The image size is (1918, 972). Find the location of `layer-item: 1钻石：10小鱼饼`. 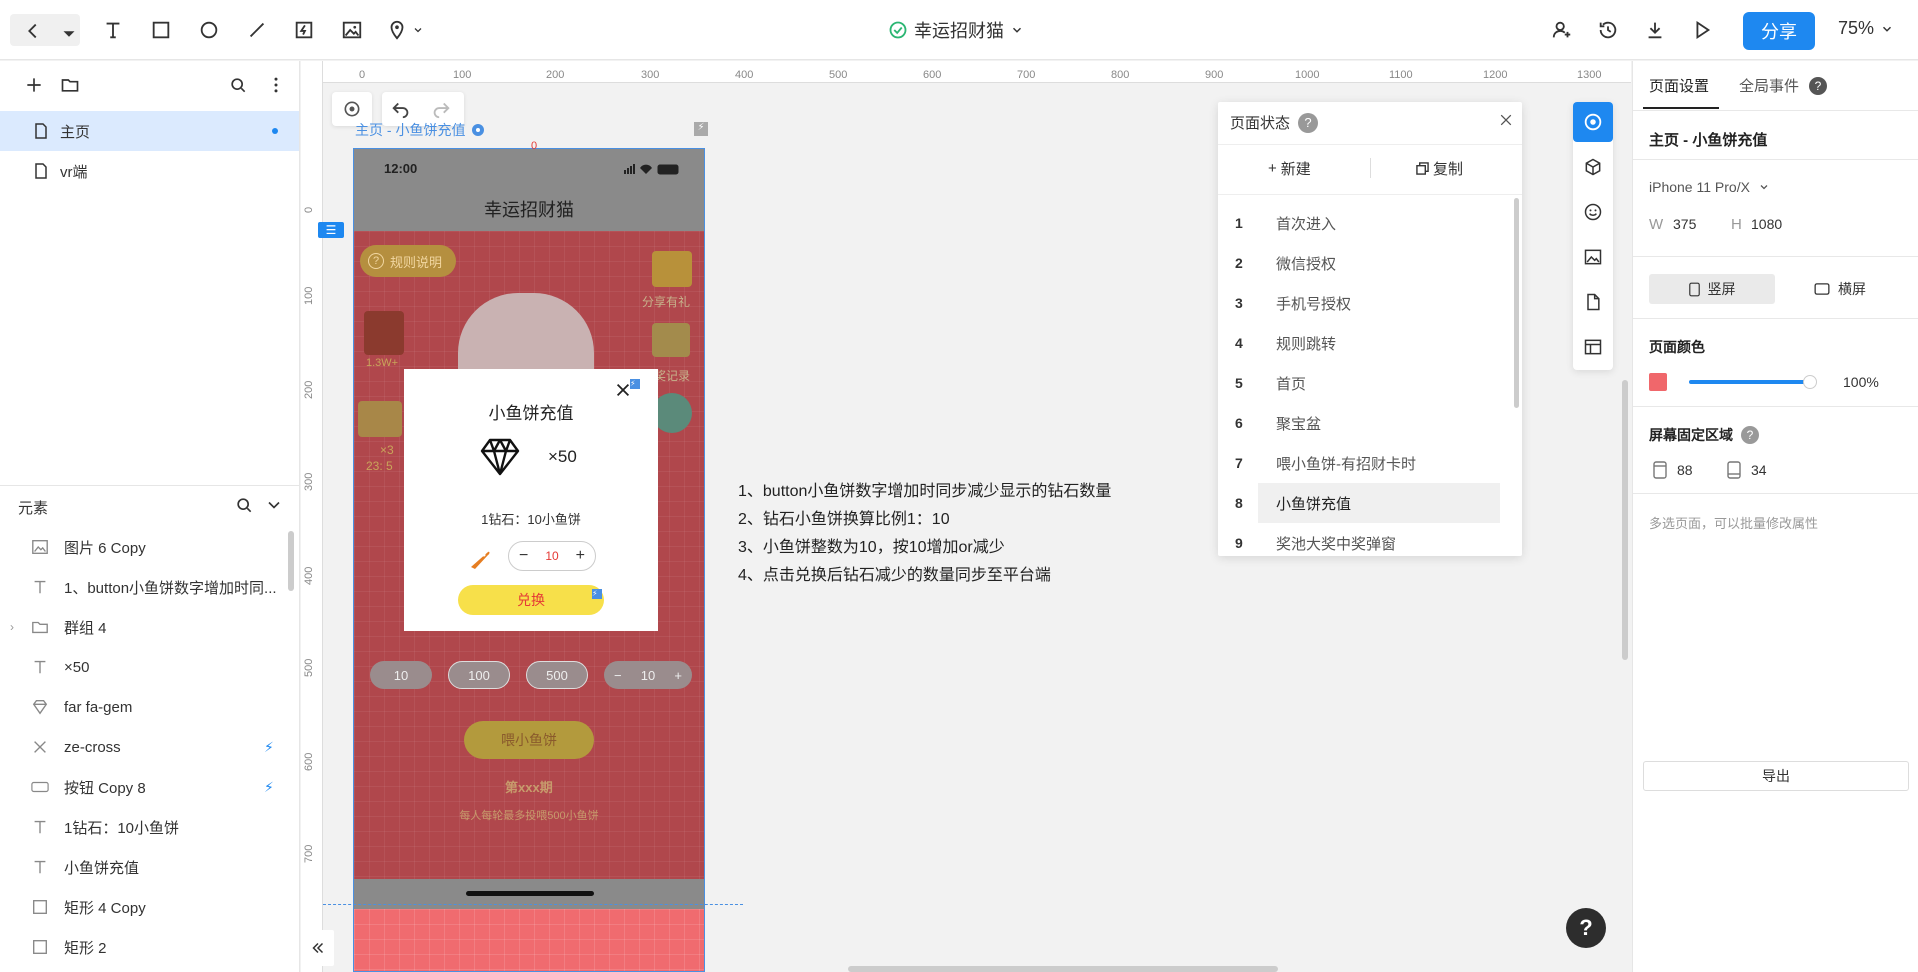

layer-item: 1钻石：10小鱼饼 is located at coordinates (145, 827).